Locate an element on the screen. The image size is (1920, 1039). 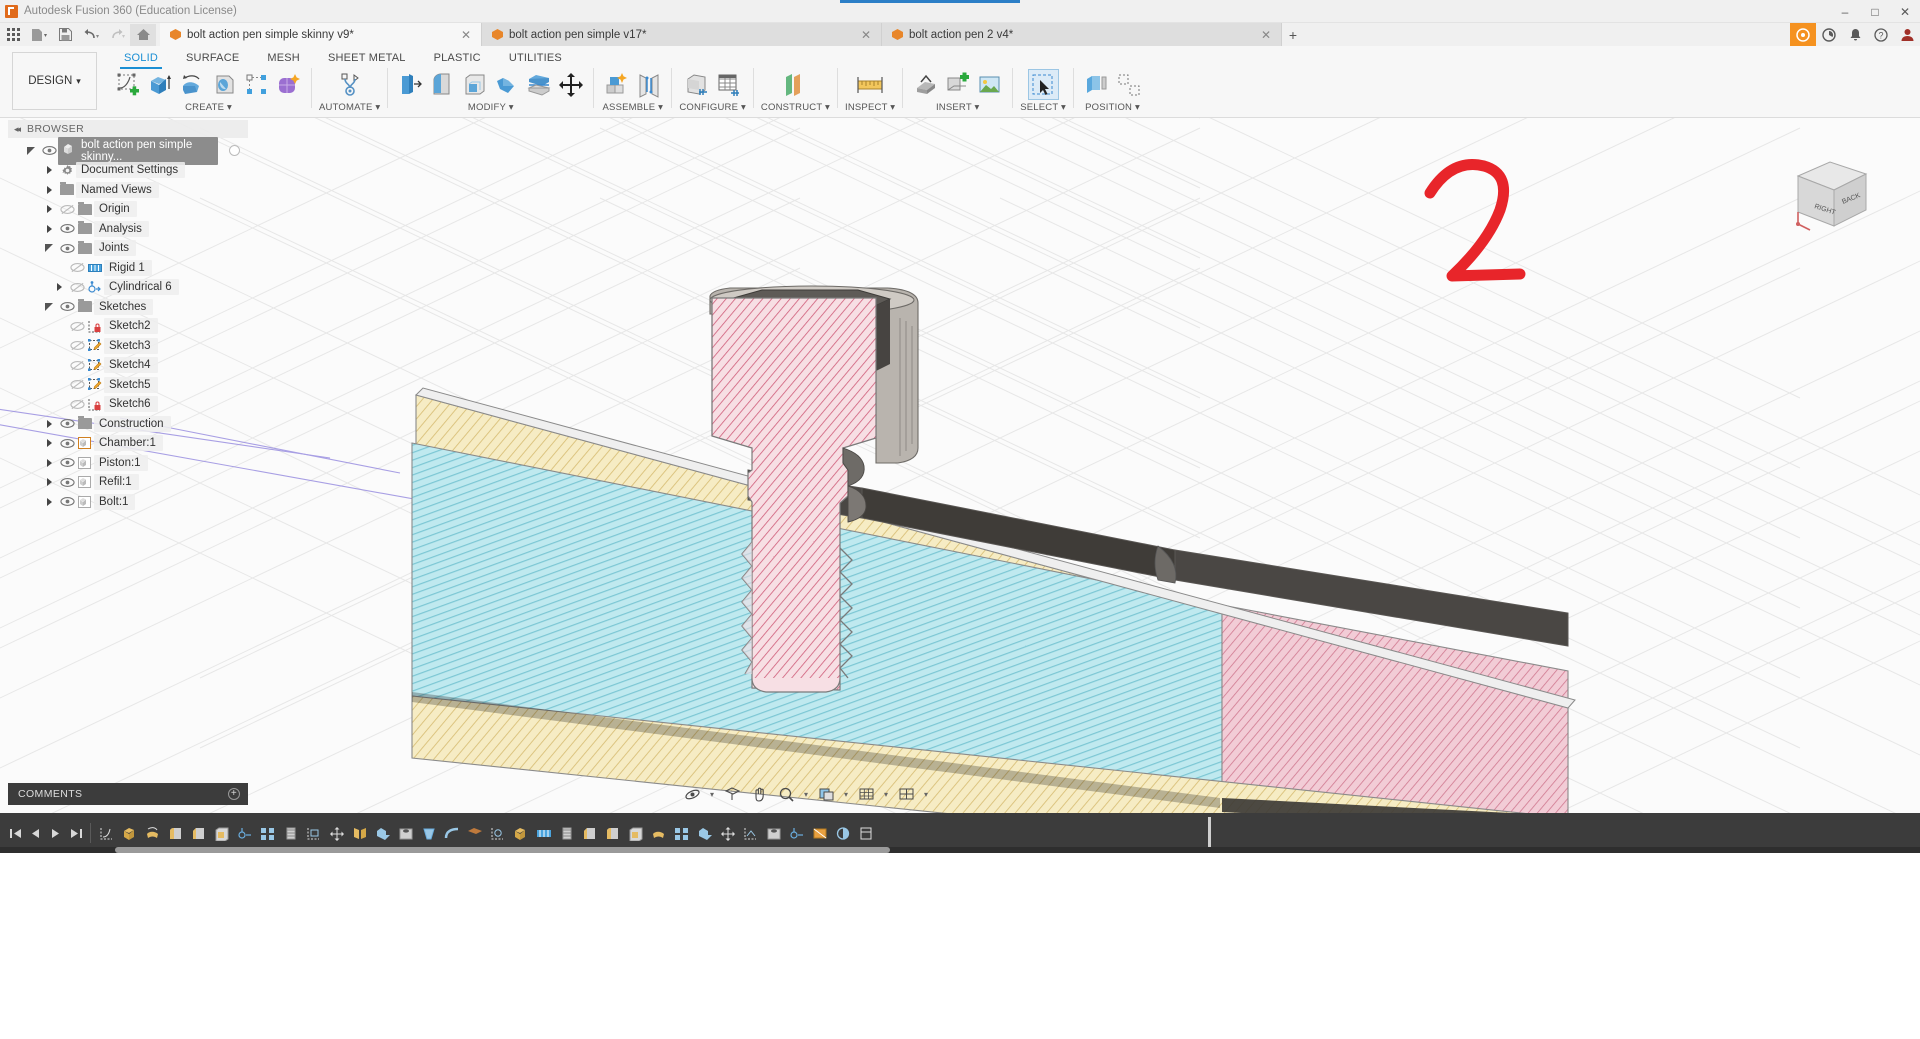
tree-row-chamber: Chamber:1 is located at coordinates (128, 444).